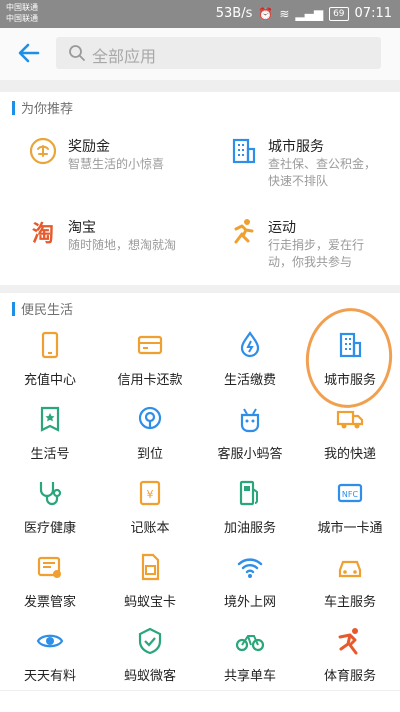 Image resolution: width=400 pixels, height=712 pixels. What do you see at coordinates (250, 420) in the screenshot?
I see `robot-icon` at bounding box center [250, 420].